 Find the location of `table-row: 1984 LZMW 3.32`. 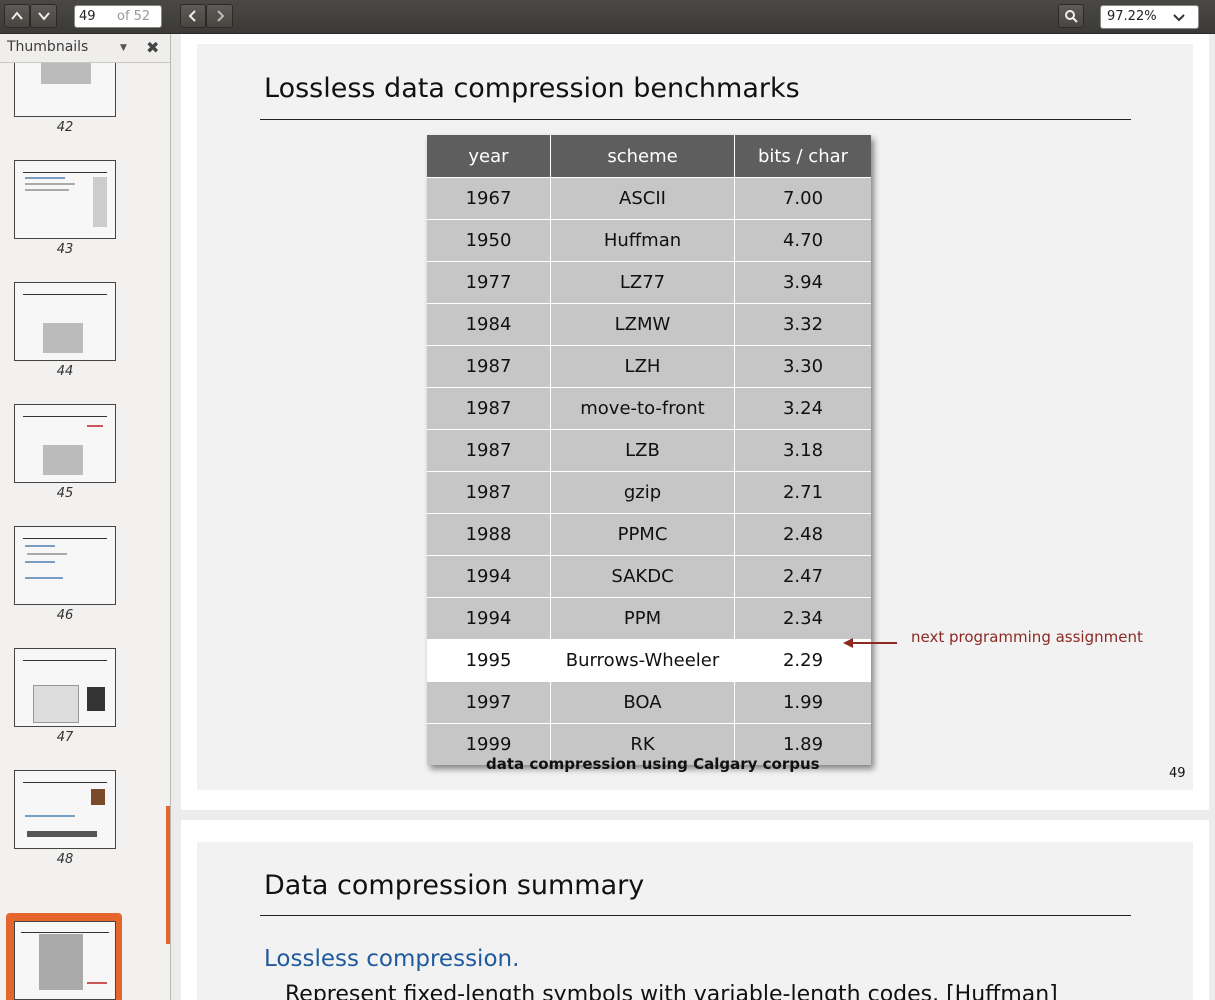

table-row: 1984 LZMW 3.32 is located at coordinates (649, 324).